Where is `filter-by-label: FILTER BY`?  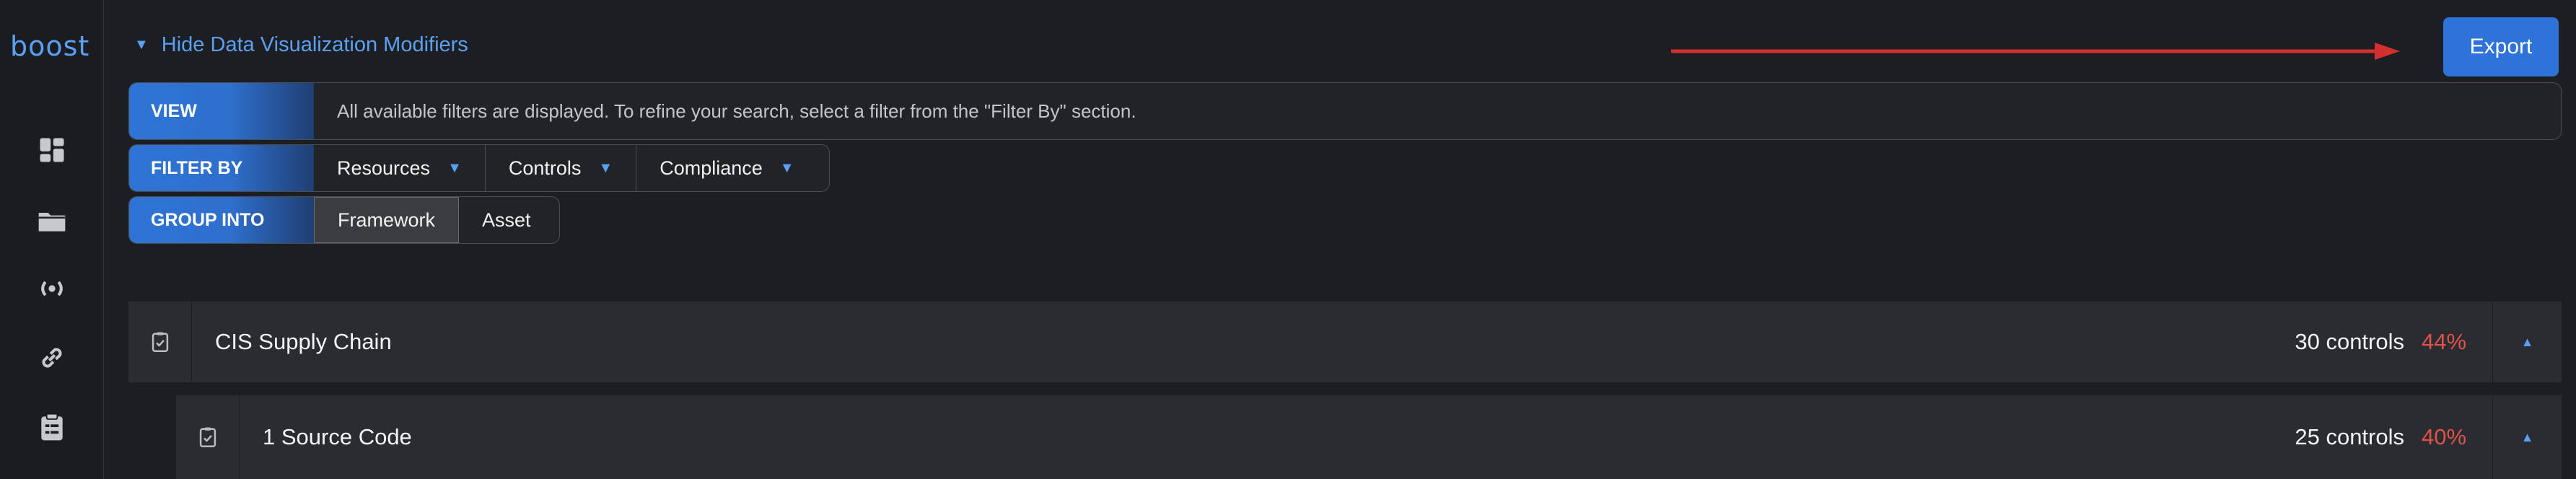 filter-by-label: FILTER BY is located at coordinates (221, 168).